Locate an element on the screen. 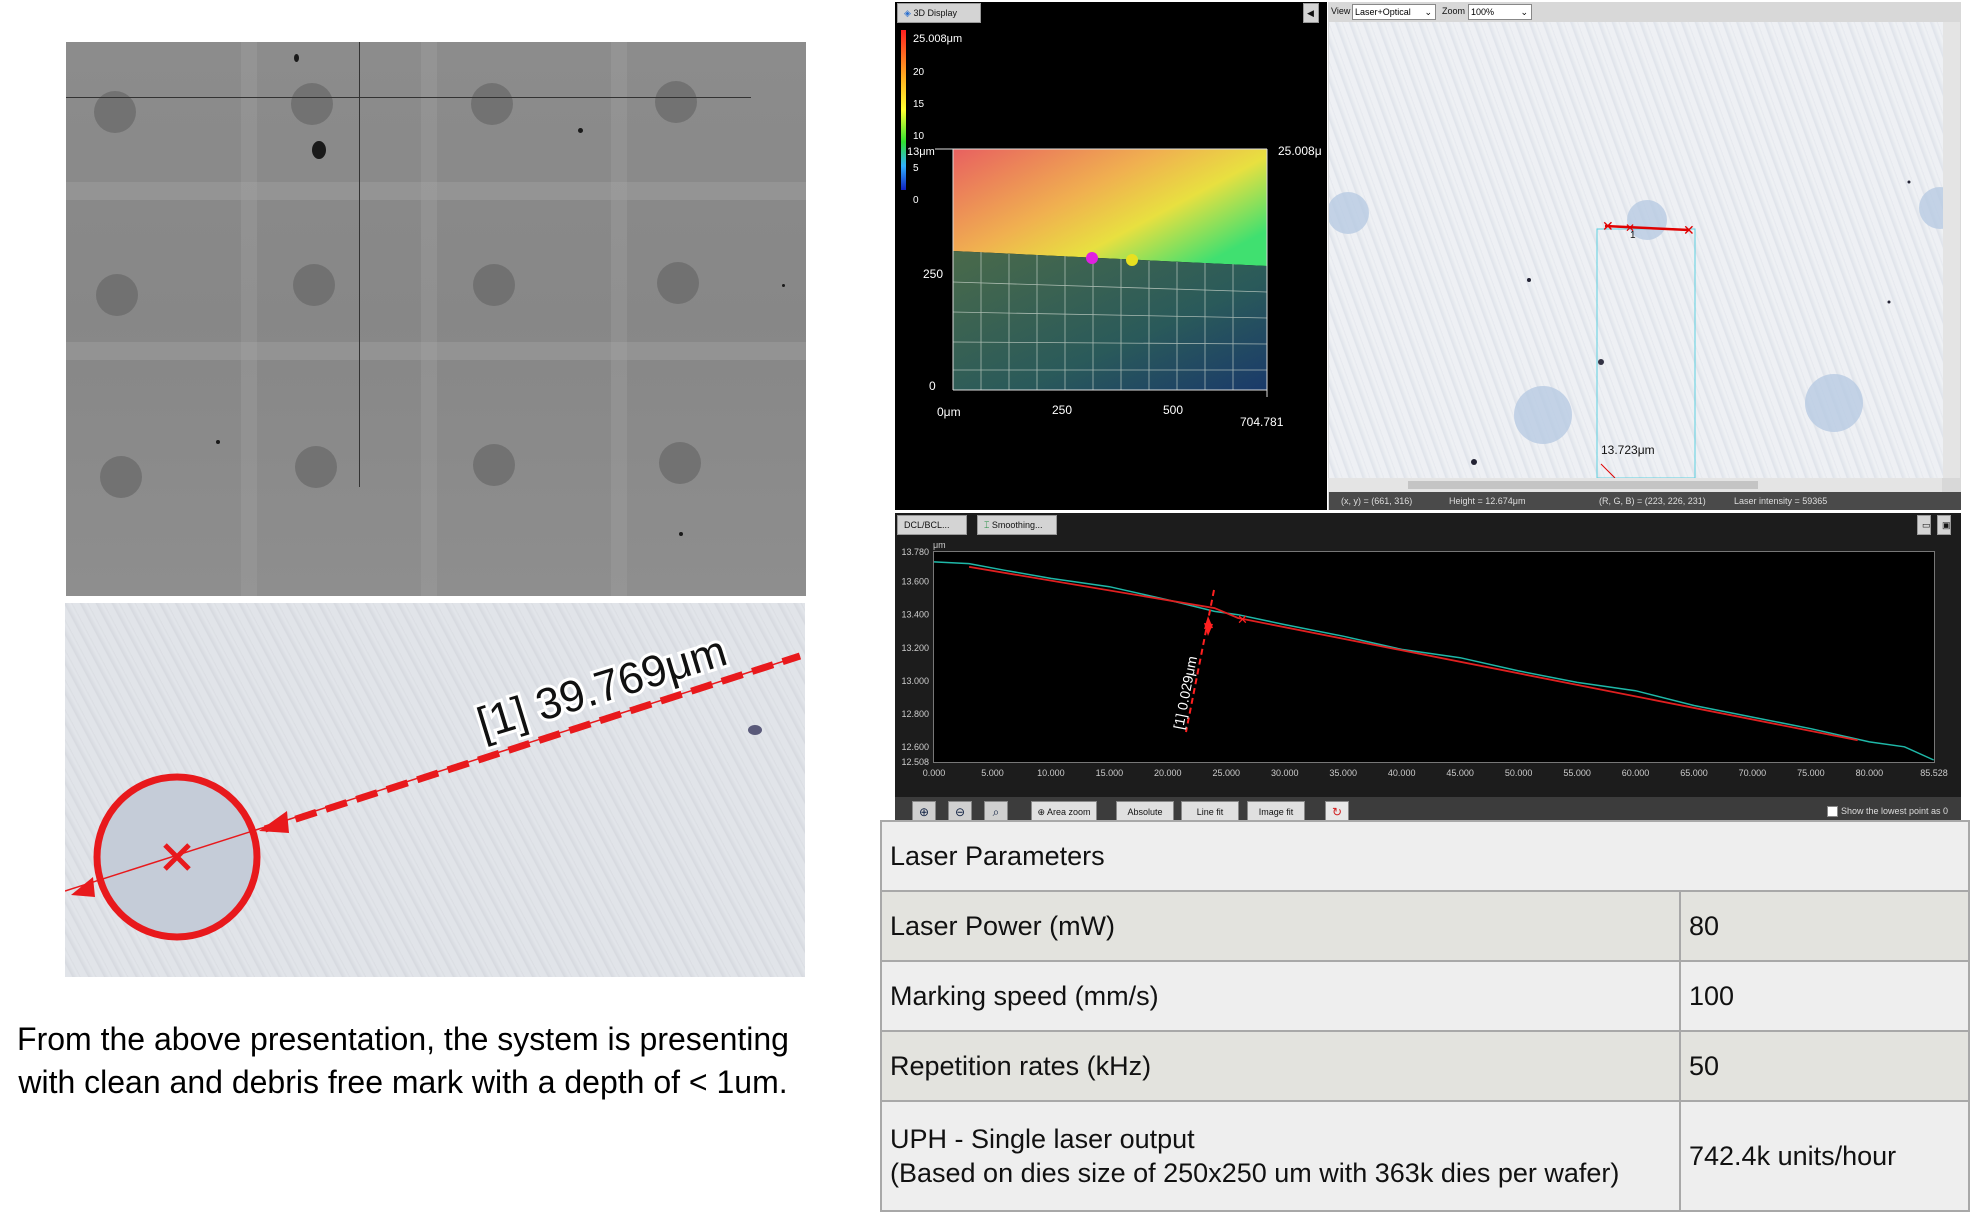 The image size is (1972, 1218). chevron-left-icon: ◀ is located at coordinates (1310, 13).